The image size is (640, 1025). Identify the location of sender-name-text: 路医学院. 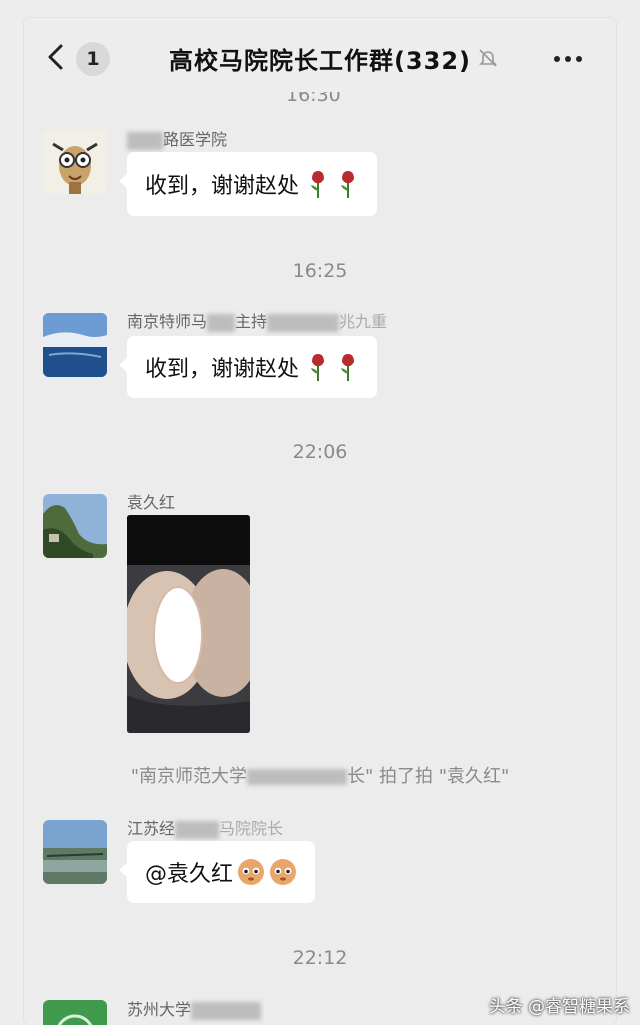
(195, 139).